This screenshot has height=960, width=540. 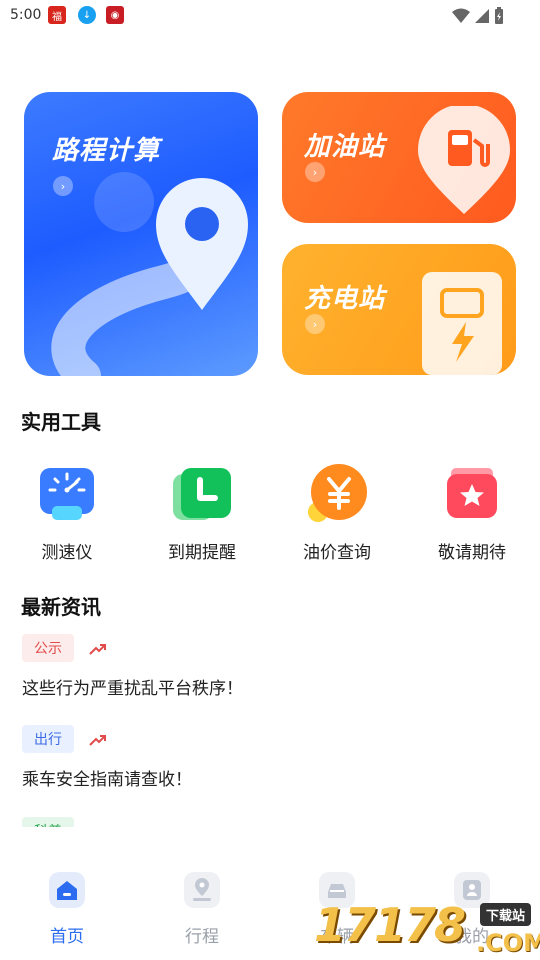 What do you see at coordinates (270, 16) in the screenshot?
I see `status-bar: 5:00 福 ↓ ◉` at bounding box center [270, 16].